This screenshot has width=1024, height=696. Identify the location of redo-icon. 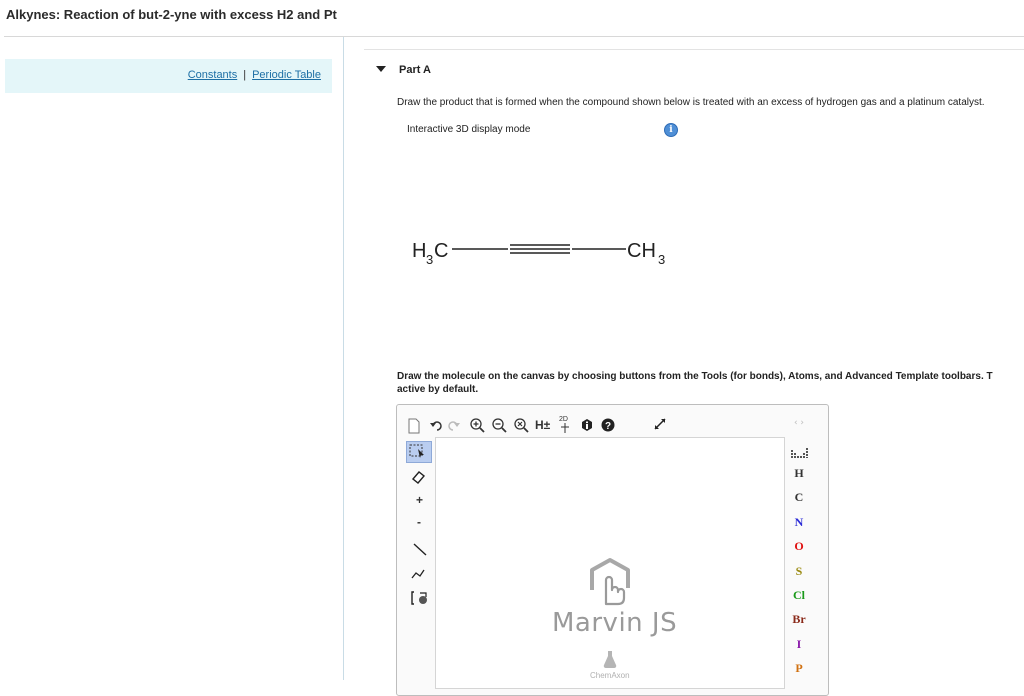
(454, 426).